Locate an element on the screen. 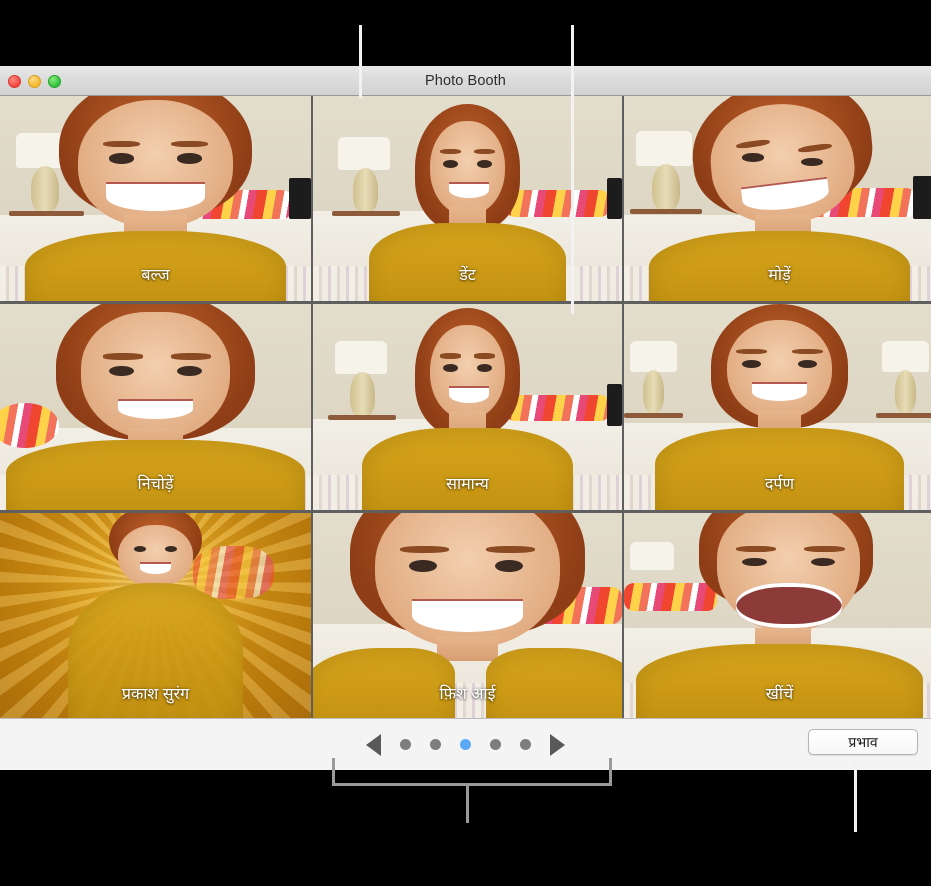  effect-tile-normal: सामान्य is located at coordinates (467, 407).